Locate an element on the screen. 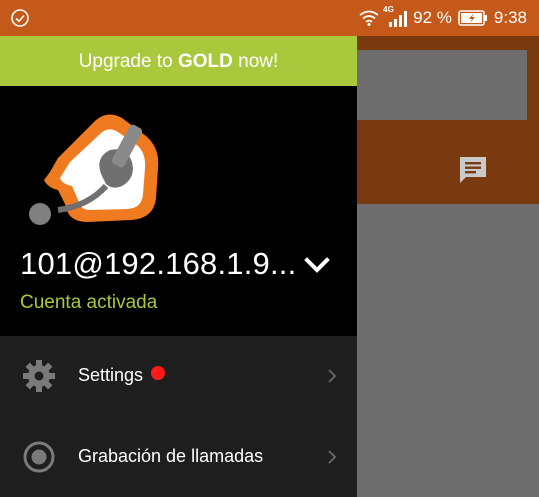 The image size is (539, 497). menu-item-label: Grabación de llamadas is located at coordinates (171, 456).